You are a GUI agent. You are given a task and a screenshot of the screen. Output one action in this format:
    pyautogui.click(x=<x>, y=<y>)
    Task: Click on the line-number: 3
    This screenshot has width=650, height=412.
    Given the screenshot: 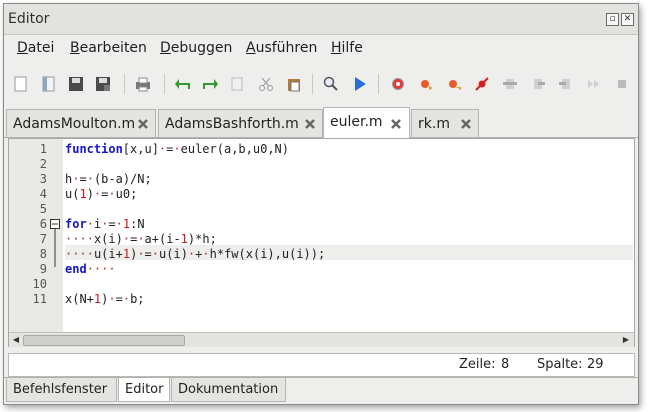 What is the action you would take?
    pyautogui.click(x=43, y=179)
    